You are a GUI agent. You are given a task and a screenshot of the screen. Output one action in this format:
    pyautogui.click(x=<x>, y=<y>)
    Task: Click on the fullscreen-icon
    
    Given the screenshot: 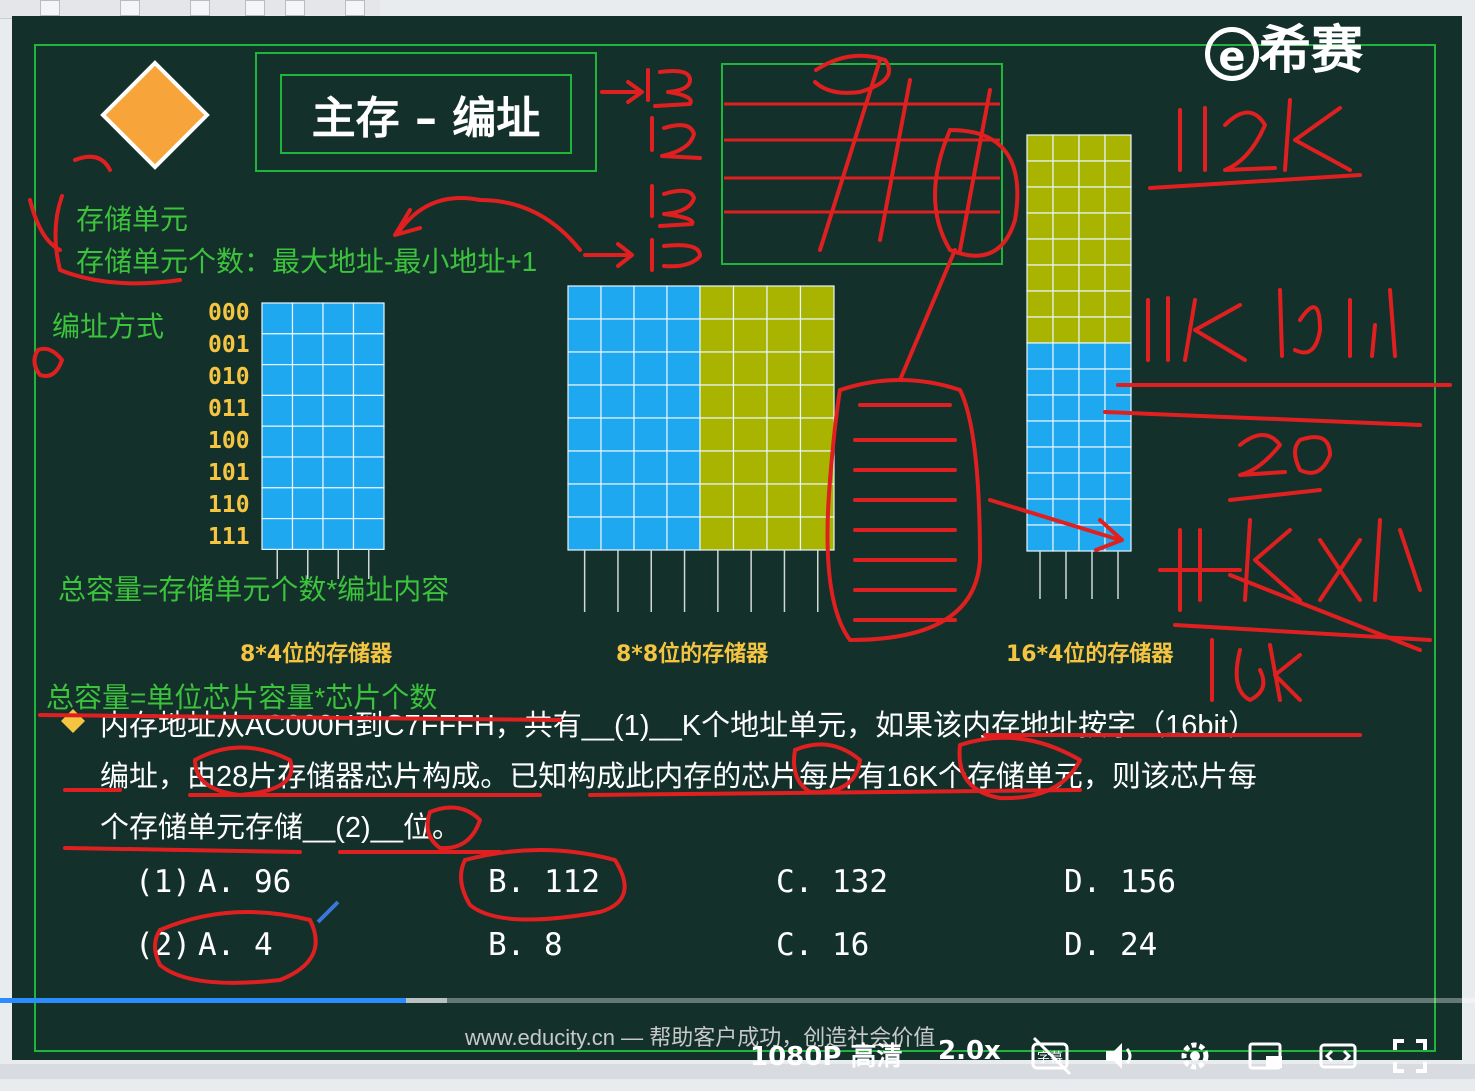 What is the action you would take?
    pyautogui.click(x=1410, y=1056)
    